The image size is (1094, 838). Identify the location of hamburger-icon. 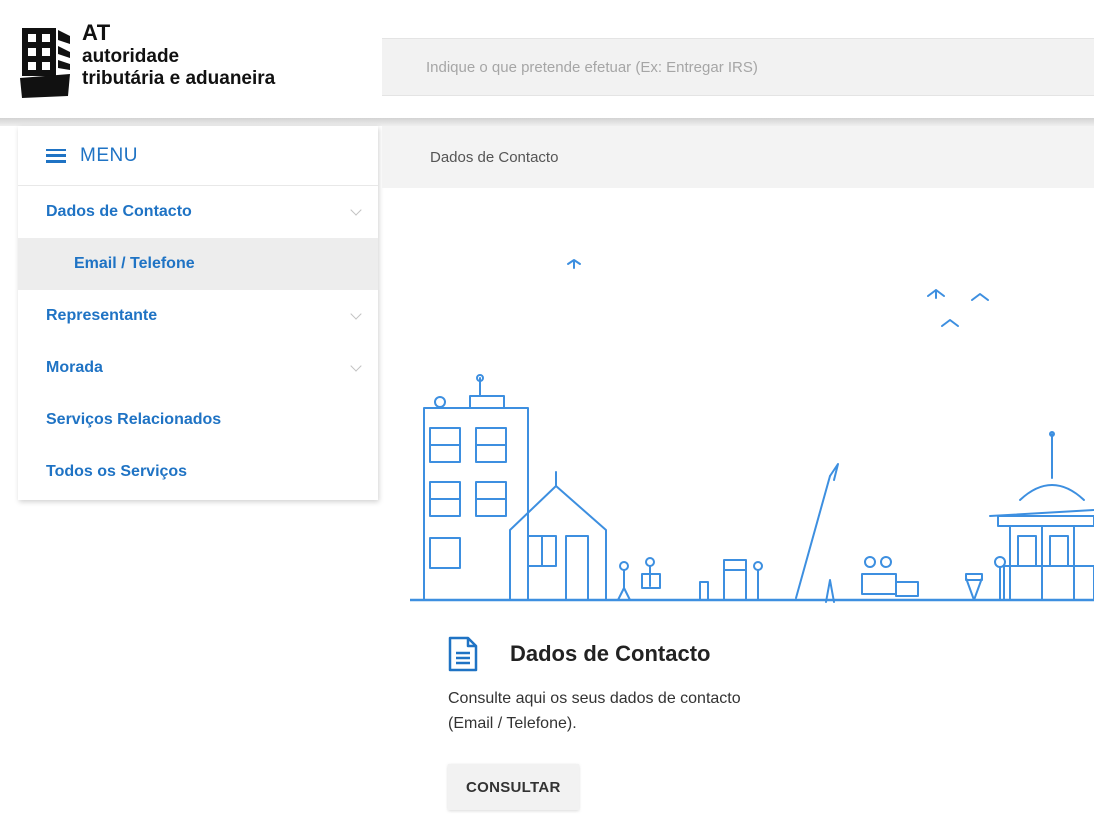
(56, 155).